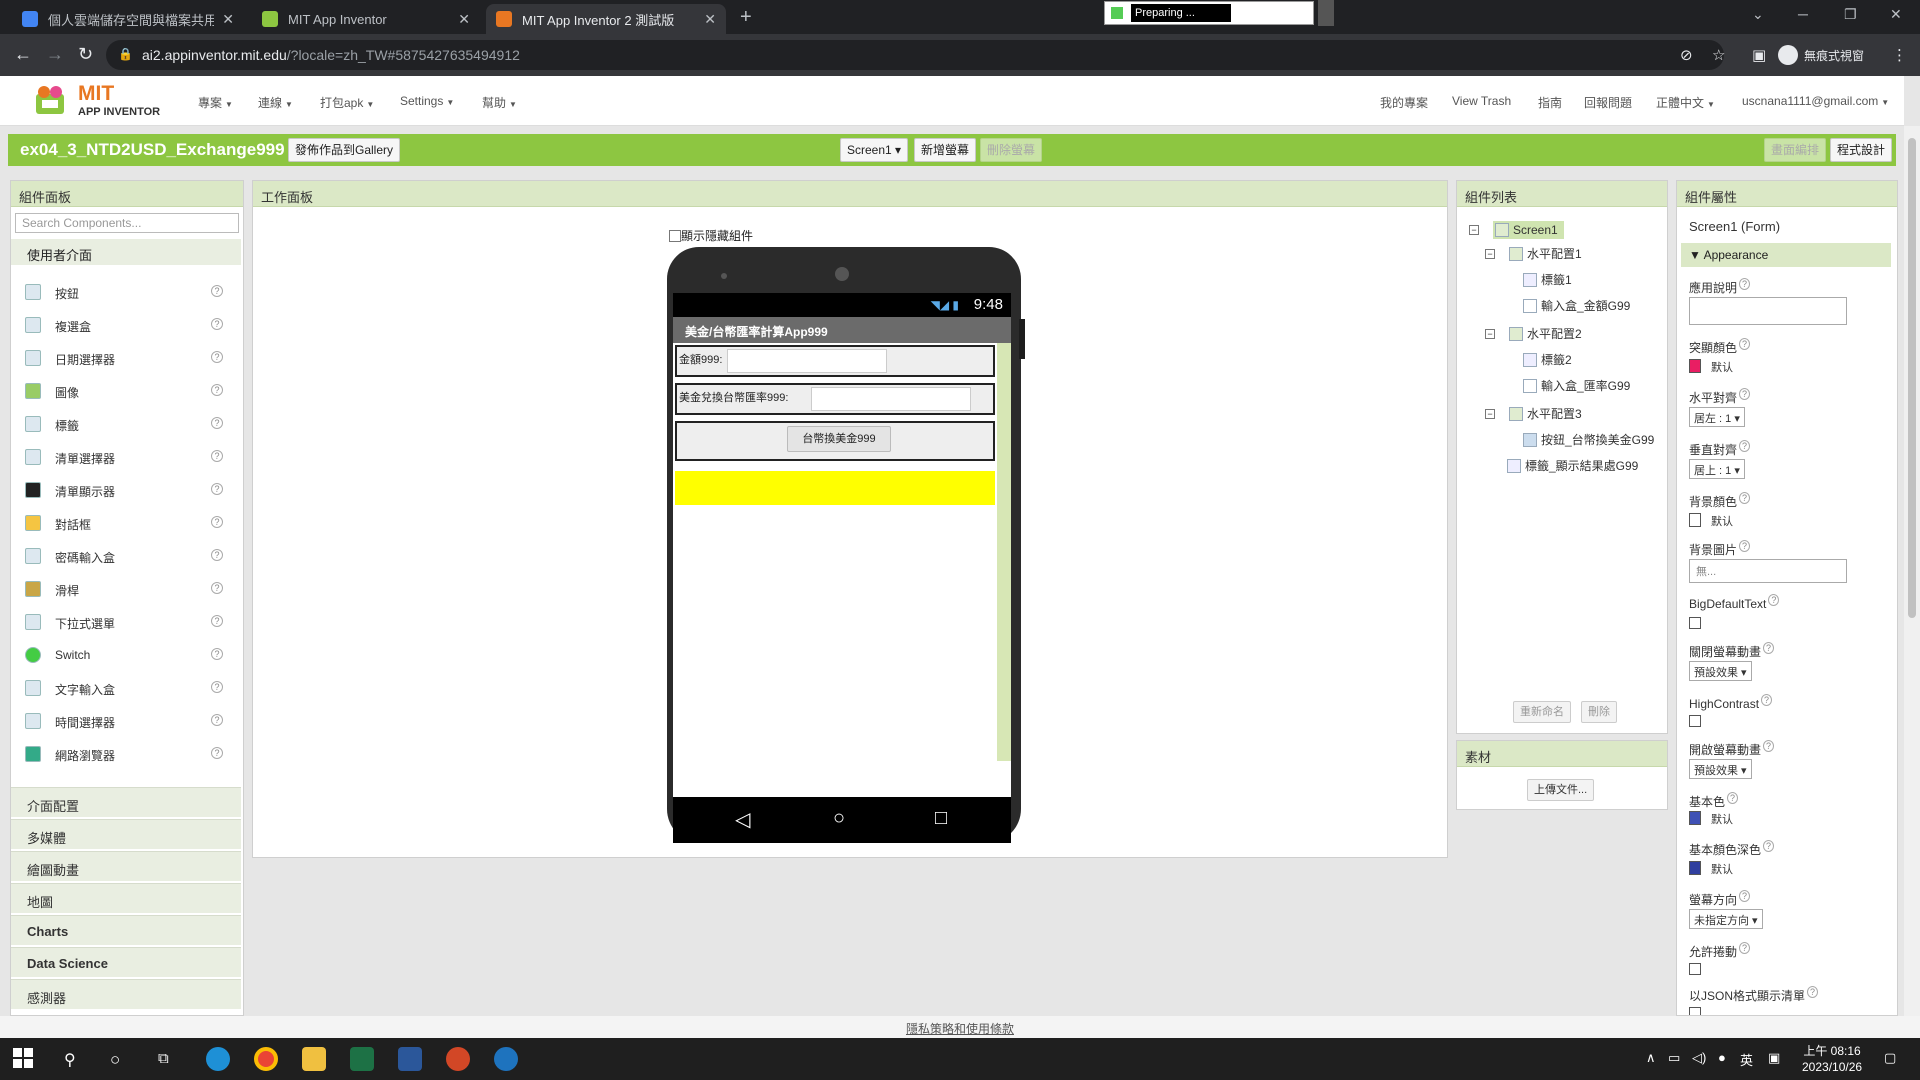 The height and width of the screenshot is (1080, 1920). What do you see at coordinates (711, 235) in the screenshot?
I see `show-hidden-checkbox: 顯示隱藏組件` at bounding box center [711, 235].